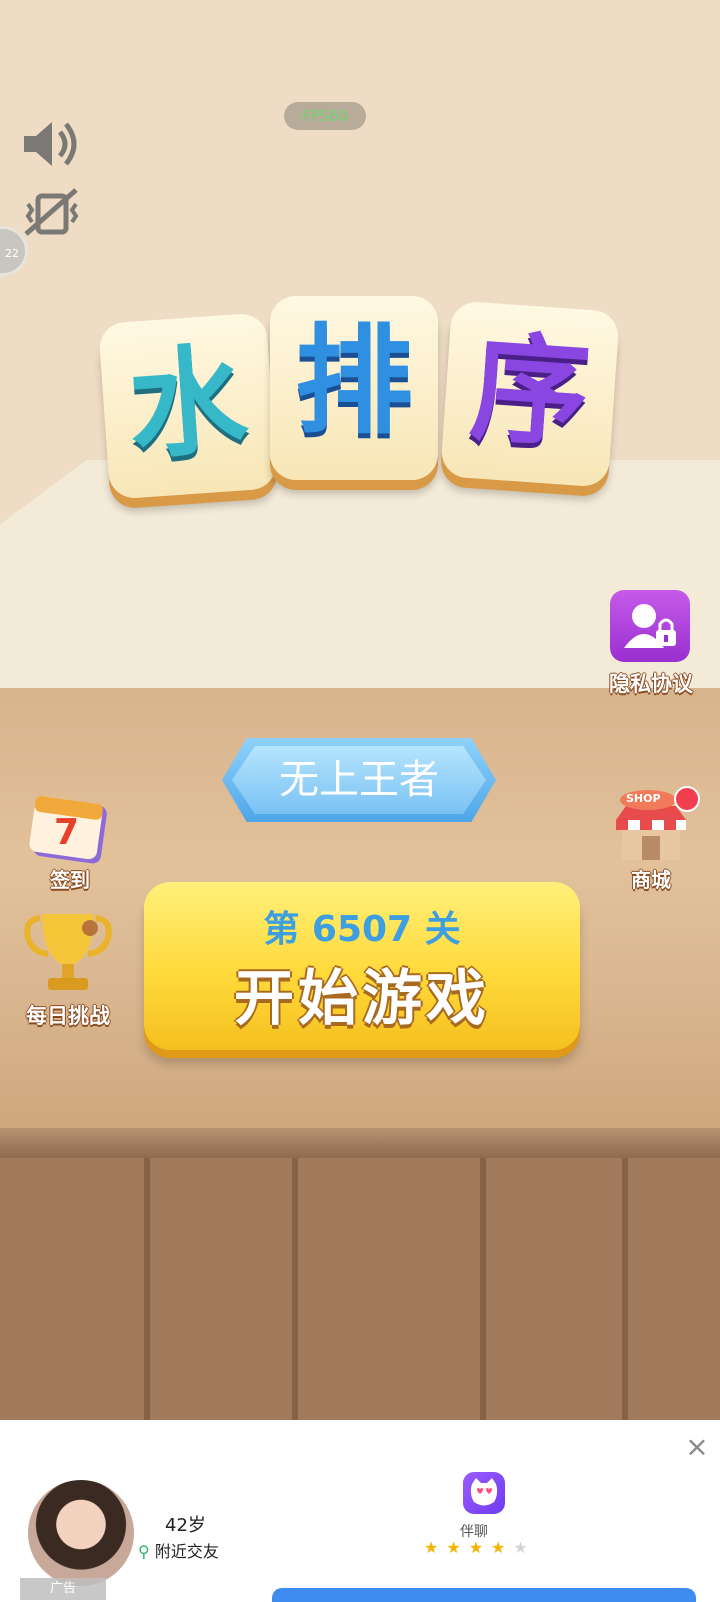 The width and height of the screenshot is (720, 1602). I want to click on signin-label: 签到, so click(70, 880).